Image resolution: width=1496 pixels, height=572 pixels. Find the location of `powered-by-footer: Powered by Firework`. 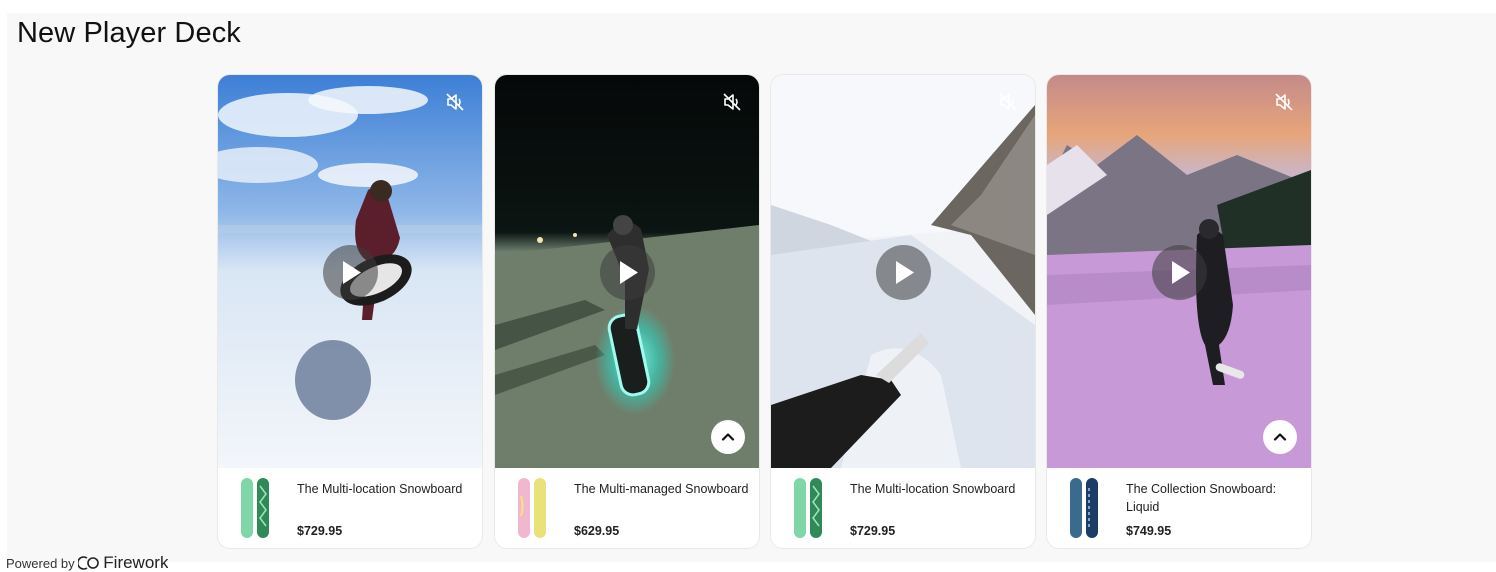

powered-by-footer: Powered by Firework is located at coordinates (87, 562).